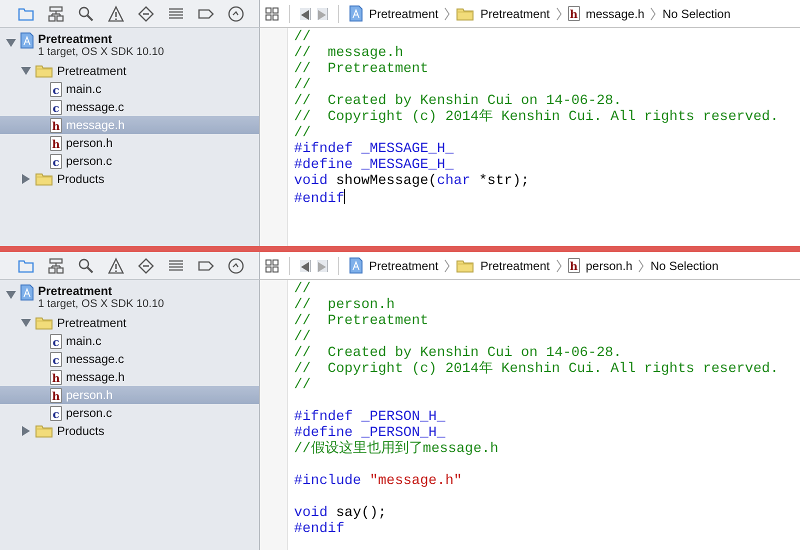 The image size is (800, 550). Describe the element at coordinates (374, 165) in the screenshot. I see `code-line: #define _MESSAGE_H_` at that location.